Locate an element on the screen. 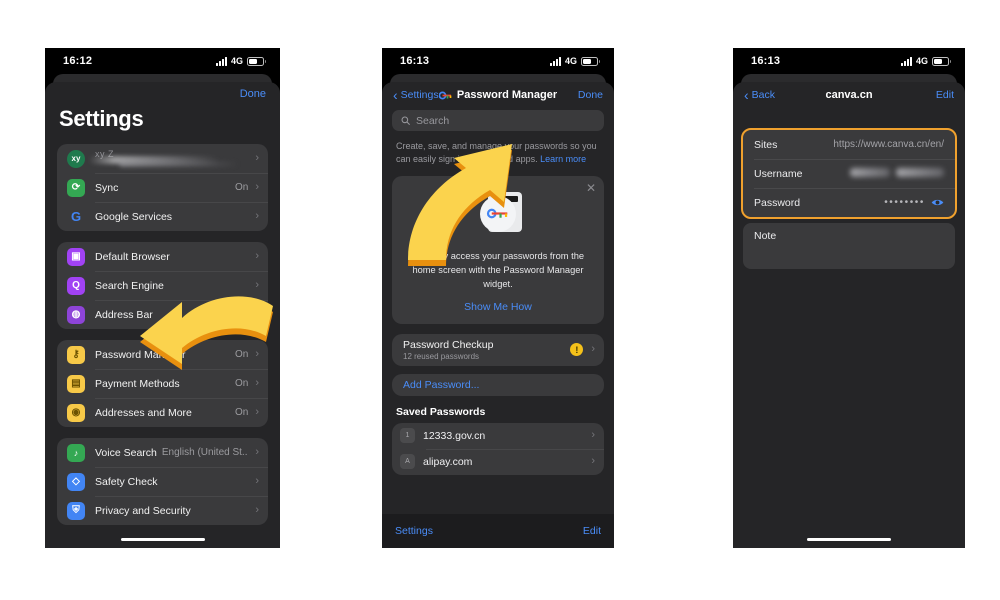 This screenshot has width=1000, height=600. search-engine-icon: Q is located at coordinates (76, 285).